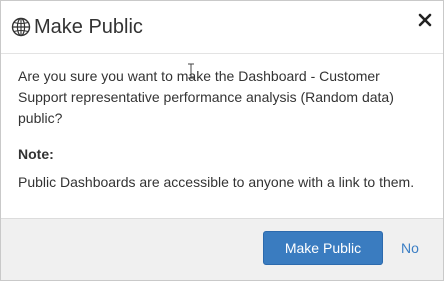 The width and height of the screenshot is (444, 281). What do you see at coordinates (191, 71) in the screenshot?
I see `text-cursor-icon` at bounding box center [191, 71].